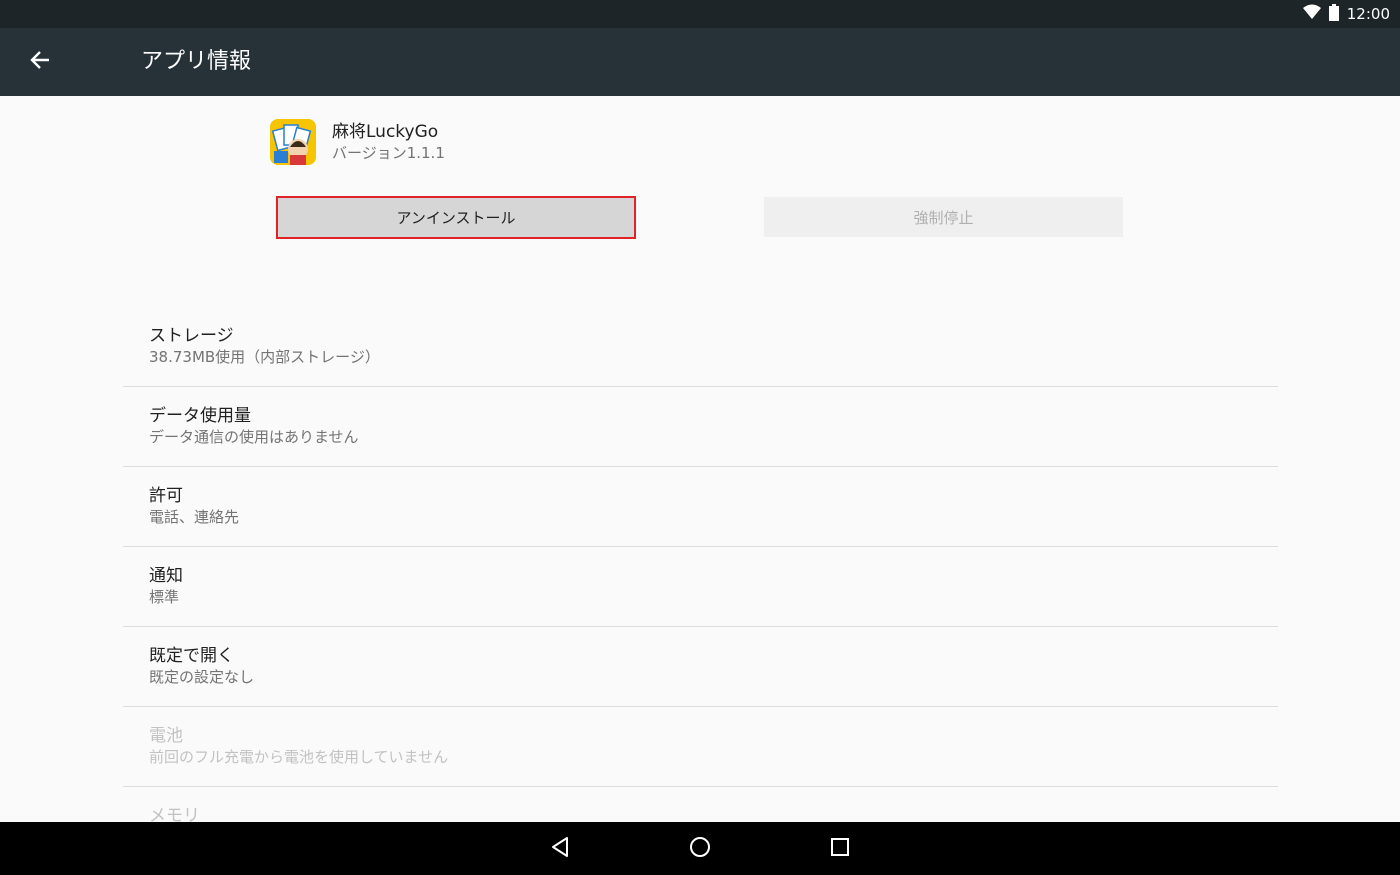 The width and height of the screenshot is (1400, 875). I want to click on nav-recents-button, so click(840, 848).